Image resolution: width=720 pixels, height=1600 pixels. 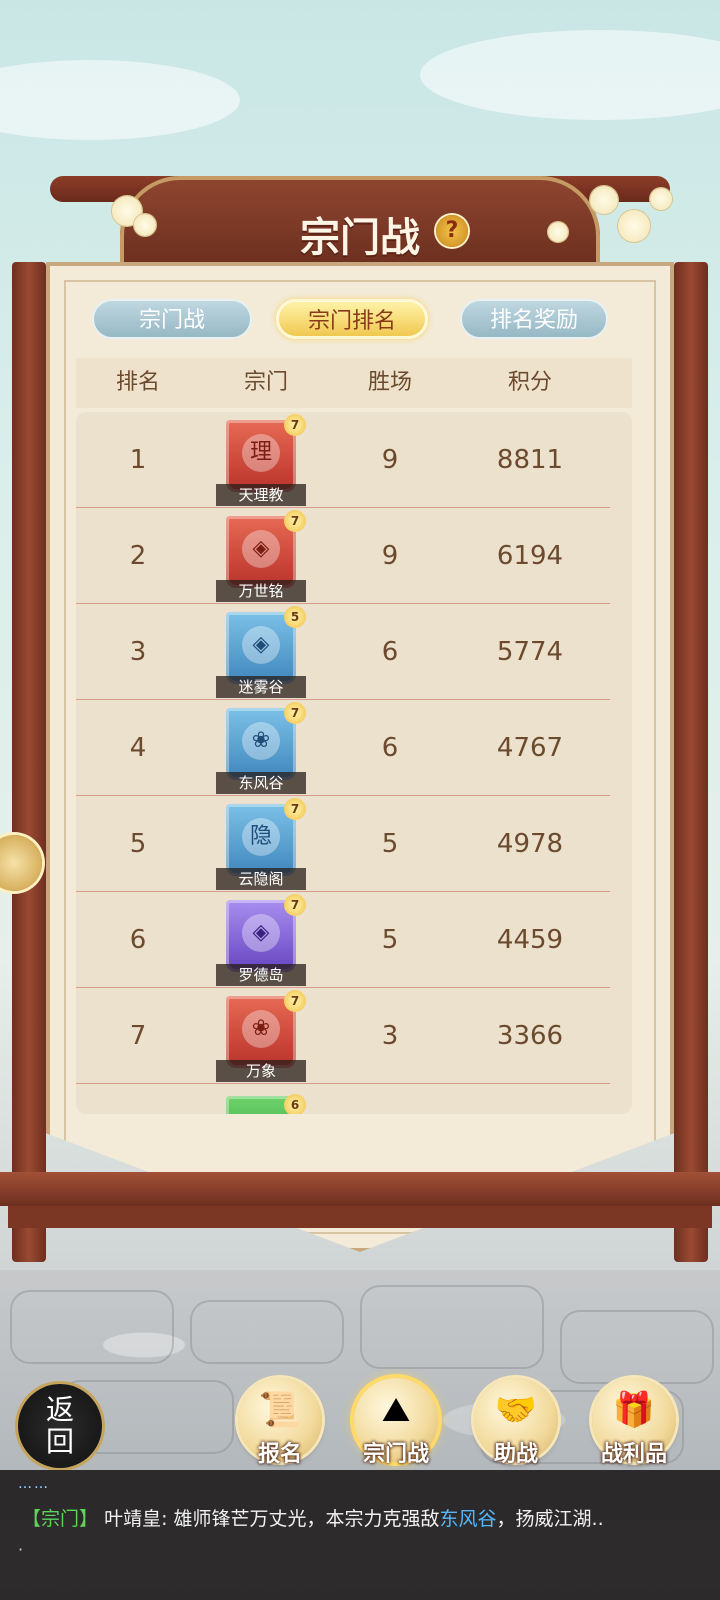 What do you see at coordinates (360, 1535) in the screenshot?
I see `chat-bar: …… 【宗门】 叶靖皇: 雄师锋芒万丈光，本宗力克强敌东风谷，扬威江湖.. ·` at bounding box center [360, 1535].